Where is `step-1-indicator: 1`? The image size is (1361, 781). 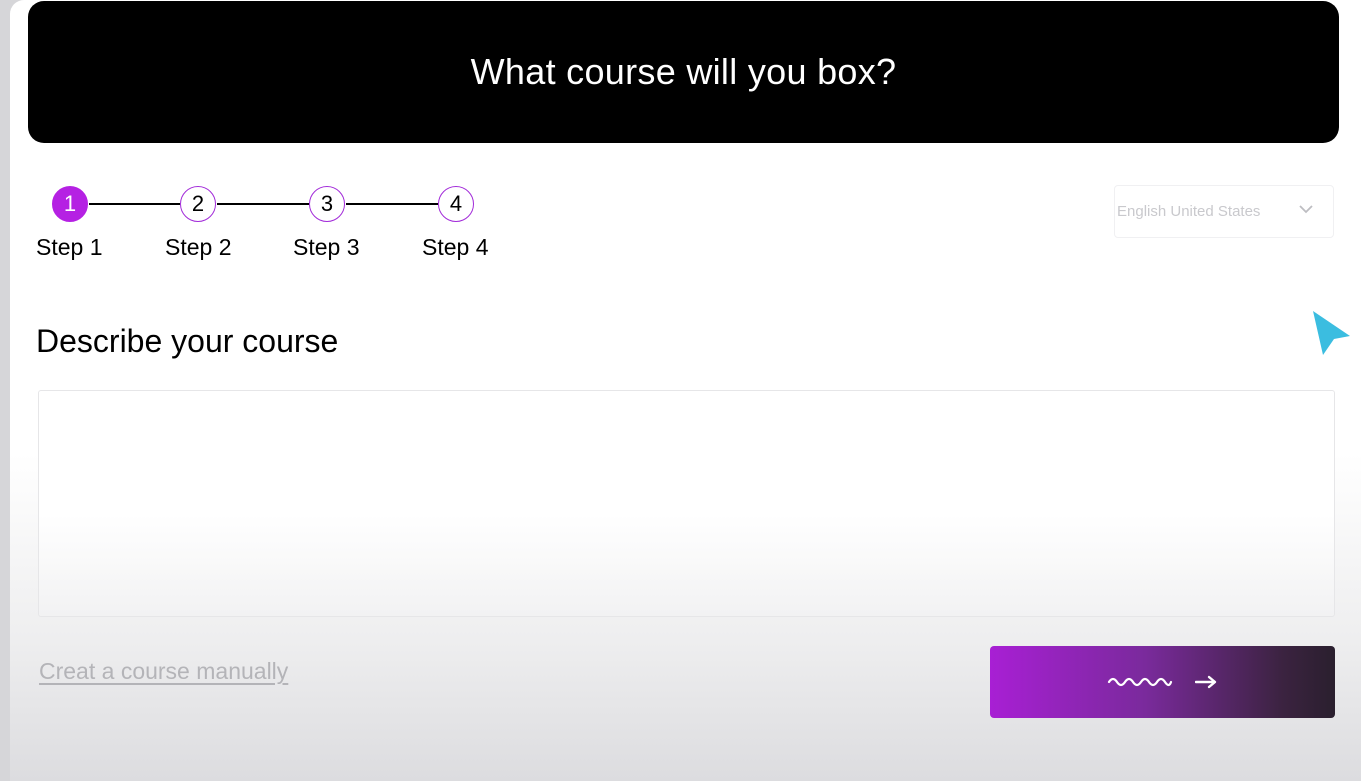 step-1-indicator: 1 is located at coordinates (70, 204).